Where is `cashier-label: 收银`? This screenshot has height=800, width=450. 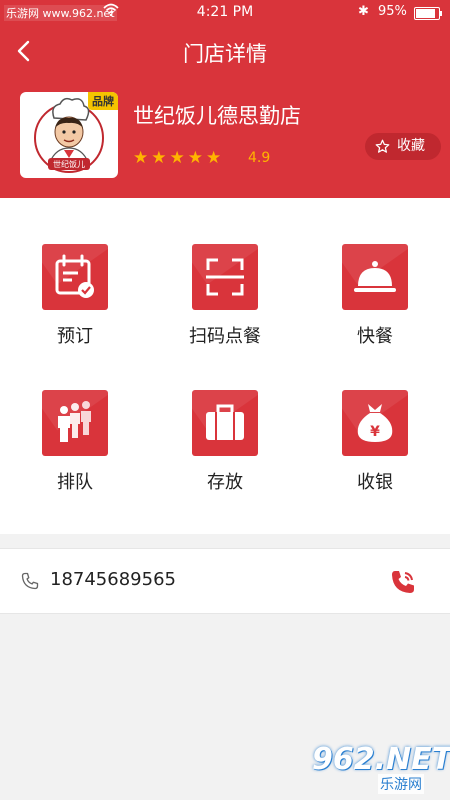
cashier-label: 收银 is located at coordinates (375, 482).